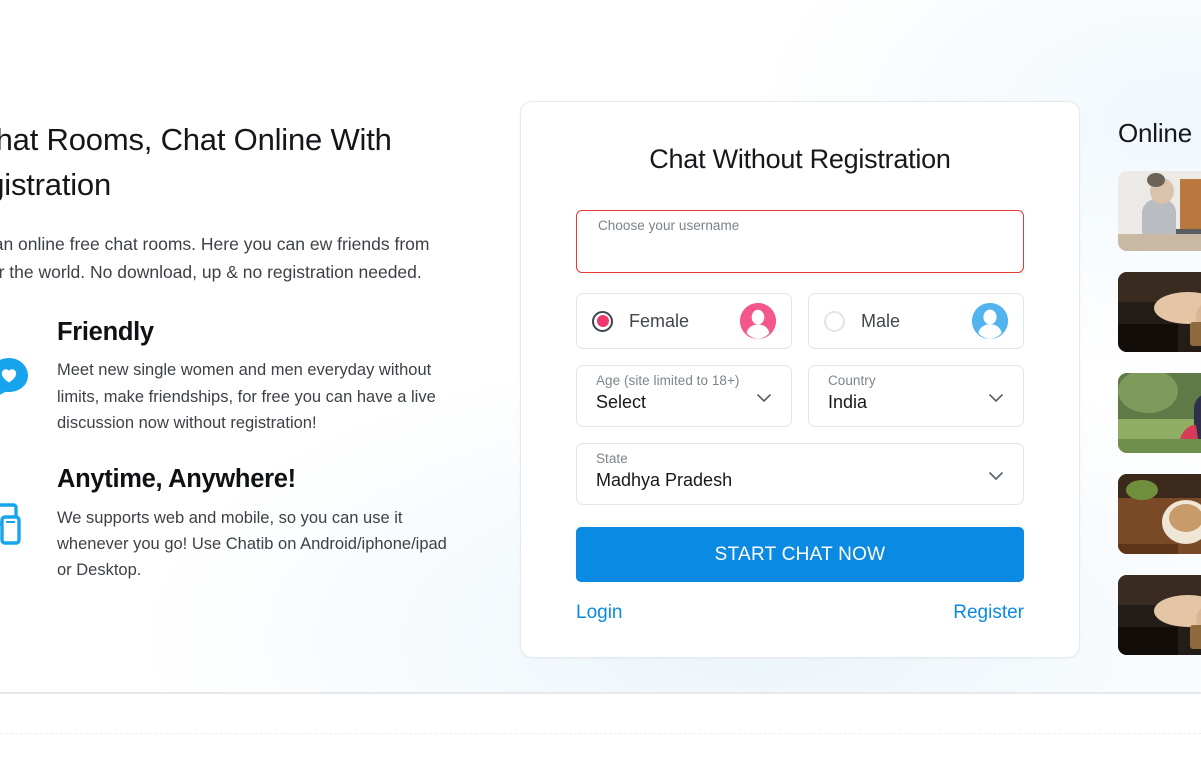 The image size is (1201, 771). I want to click on male-avatar-icon, so click(990, 321).